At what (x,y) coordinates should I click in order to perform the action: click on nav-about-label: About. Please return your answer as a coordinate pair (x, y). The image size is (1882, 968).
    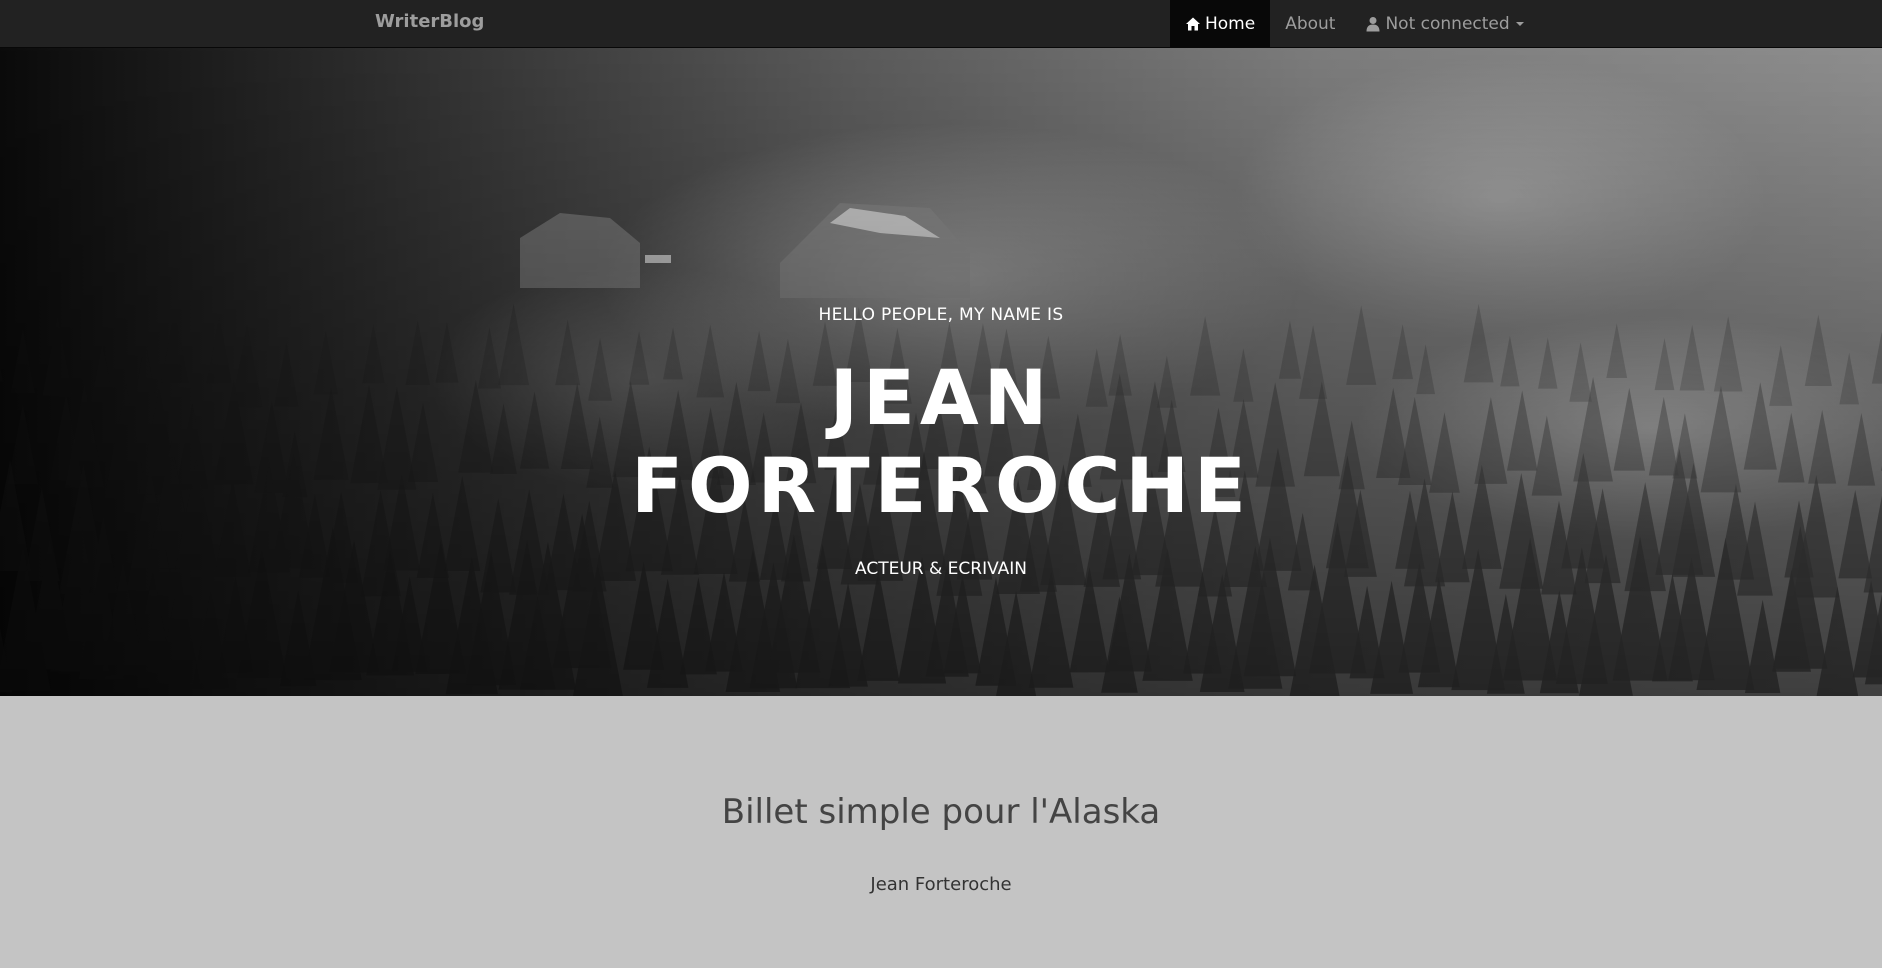
    Looking at the image, I should click on (1310, 23).